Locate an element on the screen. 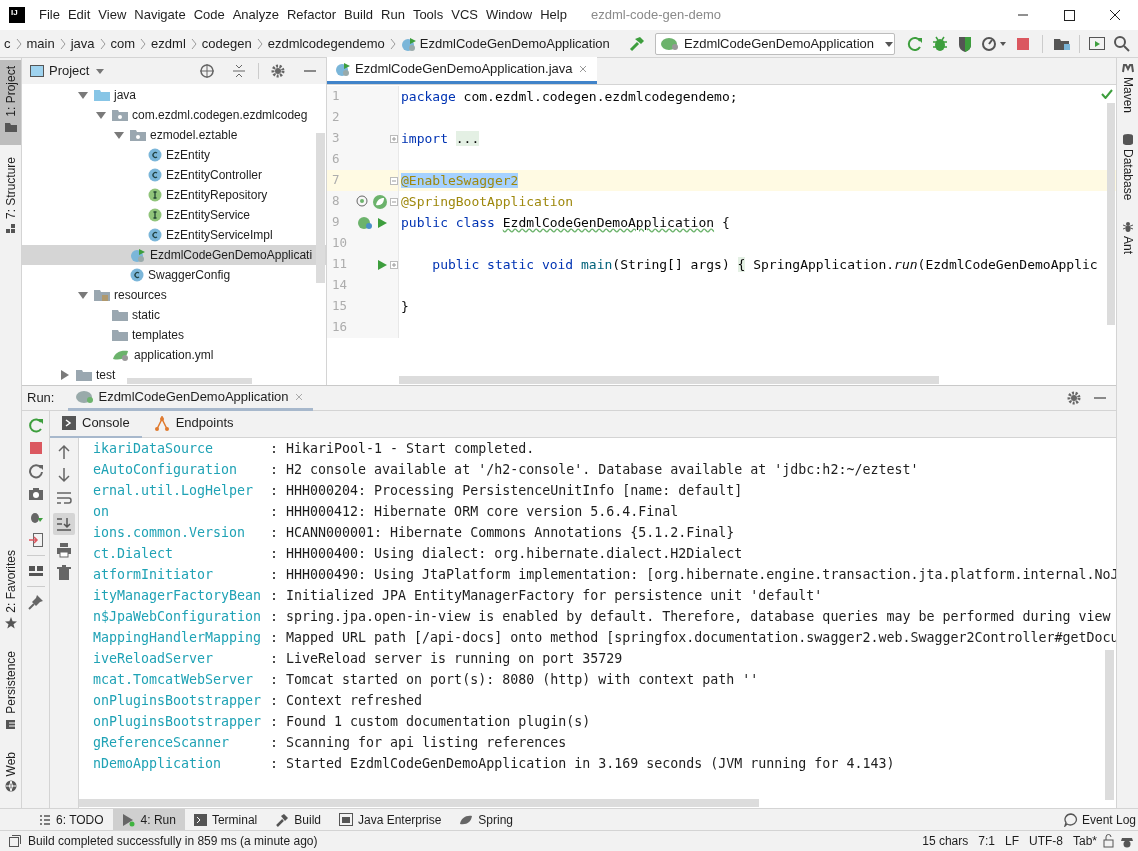  tree-item: static is located at coordinates (174, 315).